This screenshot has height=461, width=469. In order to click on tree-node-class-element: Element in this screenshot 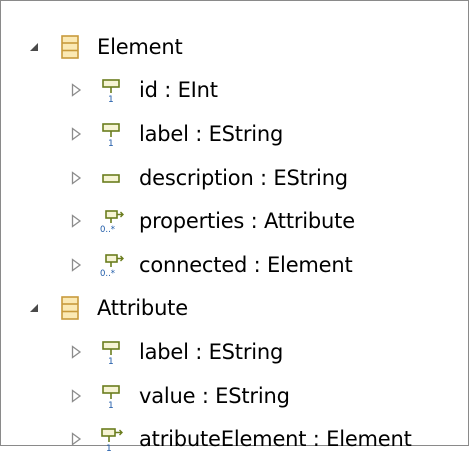, I will do `click(234, 47)`.